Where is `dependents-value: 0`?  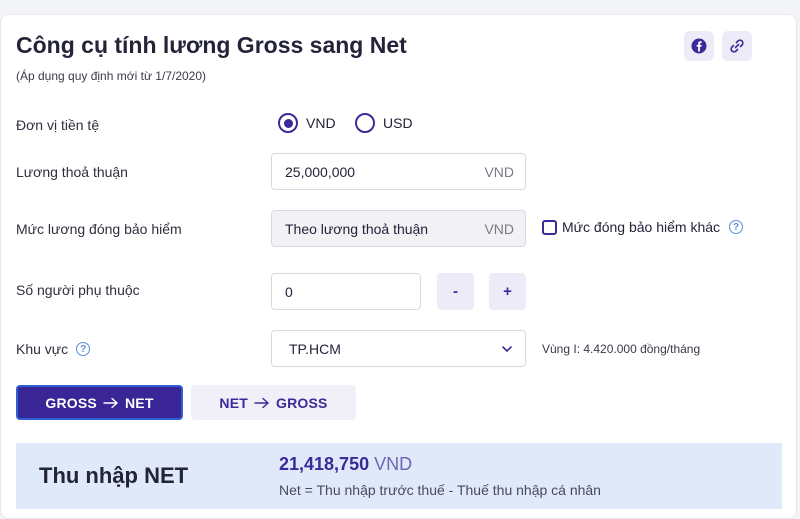
dependents-value: 0 is located at coordinates (289, 291).